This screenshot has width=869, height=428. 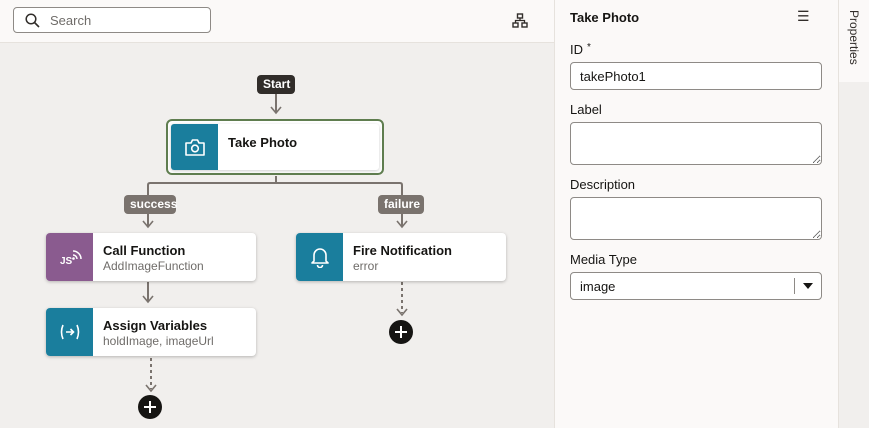 I want to click on chevron-down-icon, so click(x=808, y=286).